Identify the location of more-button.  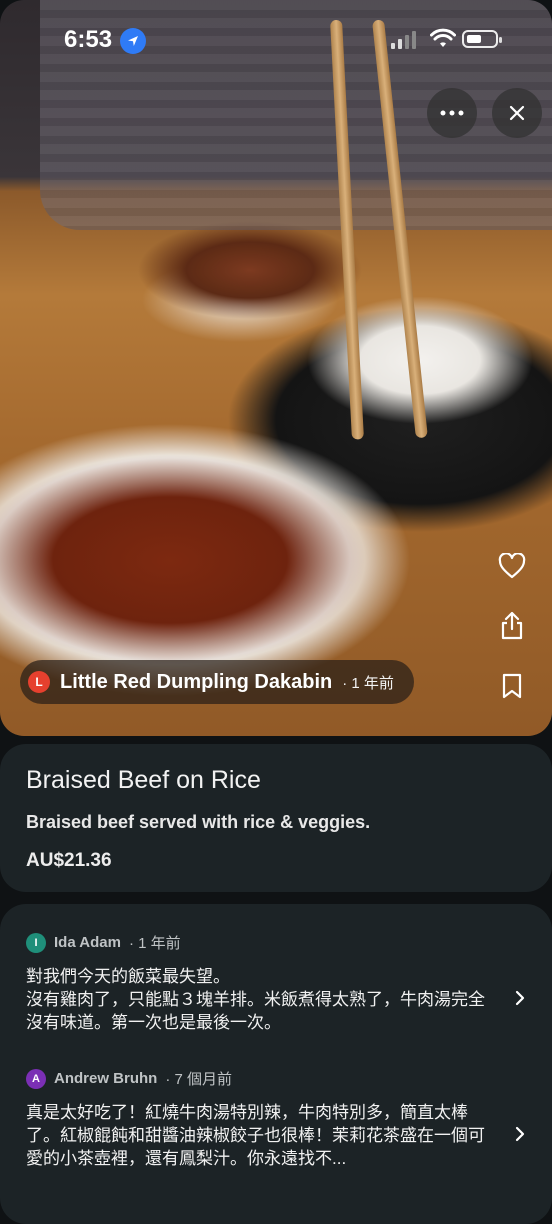
(452, 113).